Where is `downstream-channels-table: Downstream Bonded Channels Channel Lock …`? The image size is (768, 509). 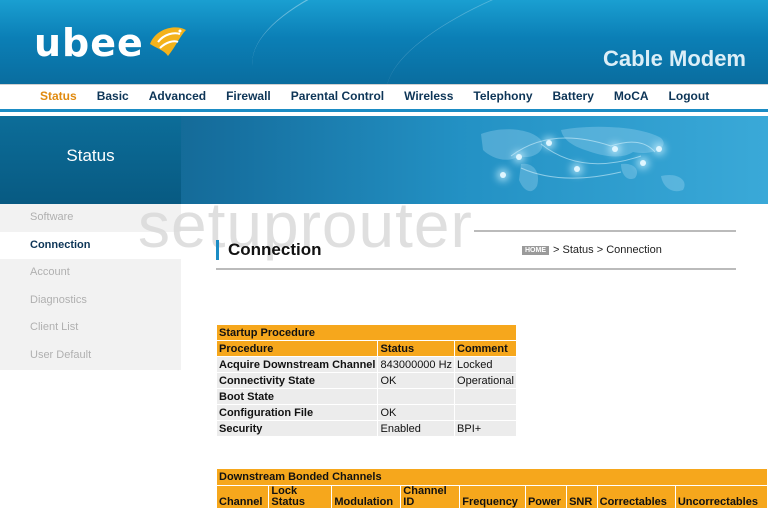 downstream-channels-table: Downstream Bonded Channels Channel Lock … is located at coordinates (491, 488).